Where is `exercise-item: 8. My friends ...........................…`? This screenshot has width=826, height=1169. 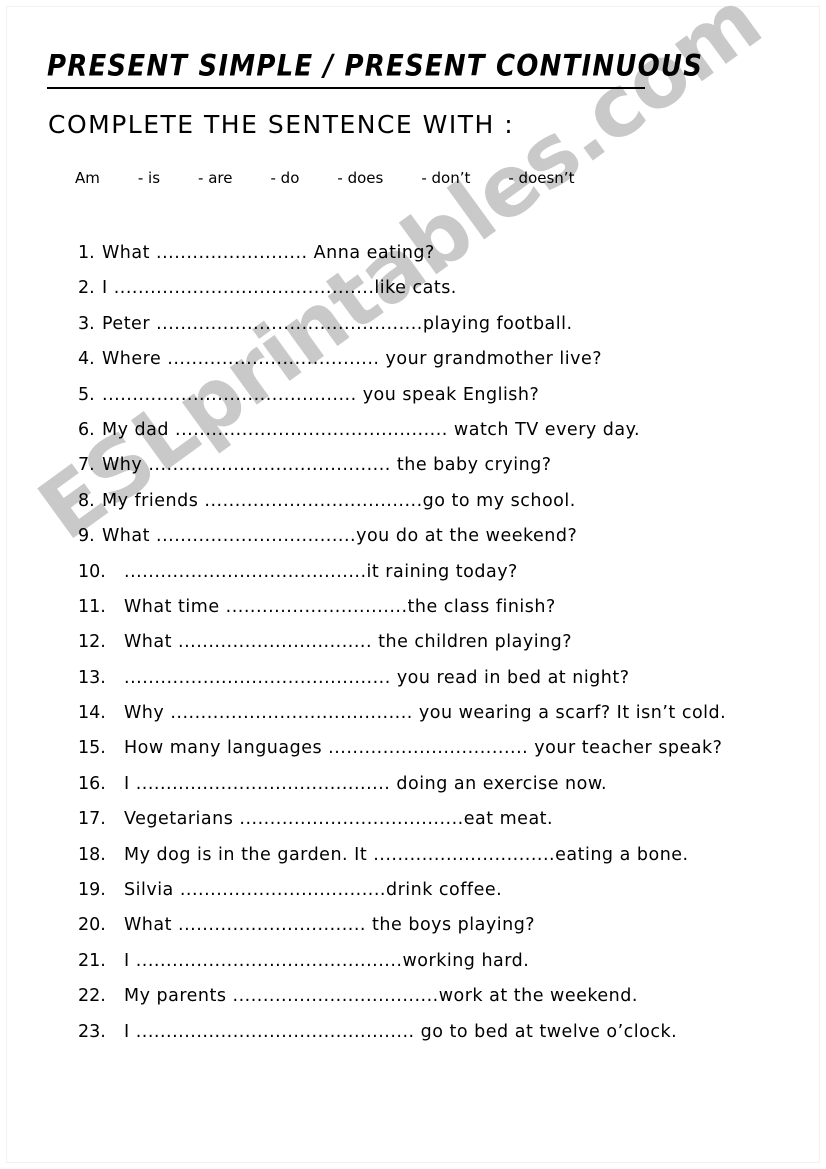
exercise-item: 8. My friends ...........................… is located at coordinates (438, 508).